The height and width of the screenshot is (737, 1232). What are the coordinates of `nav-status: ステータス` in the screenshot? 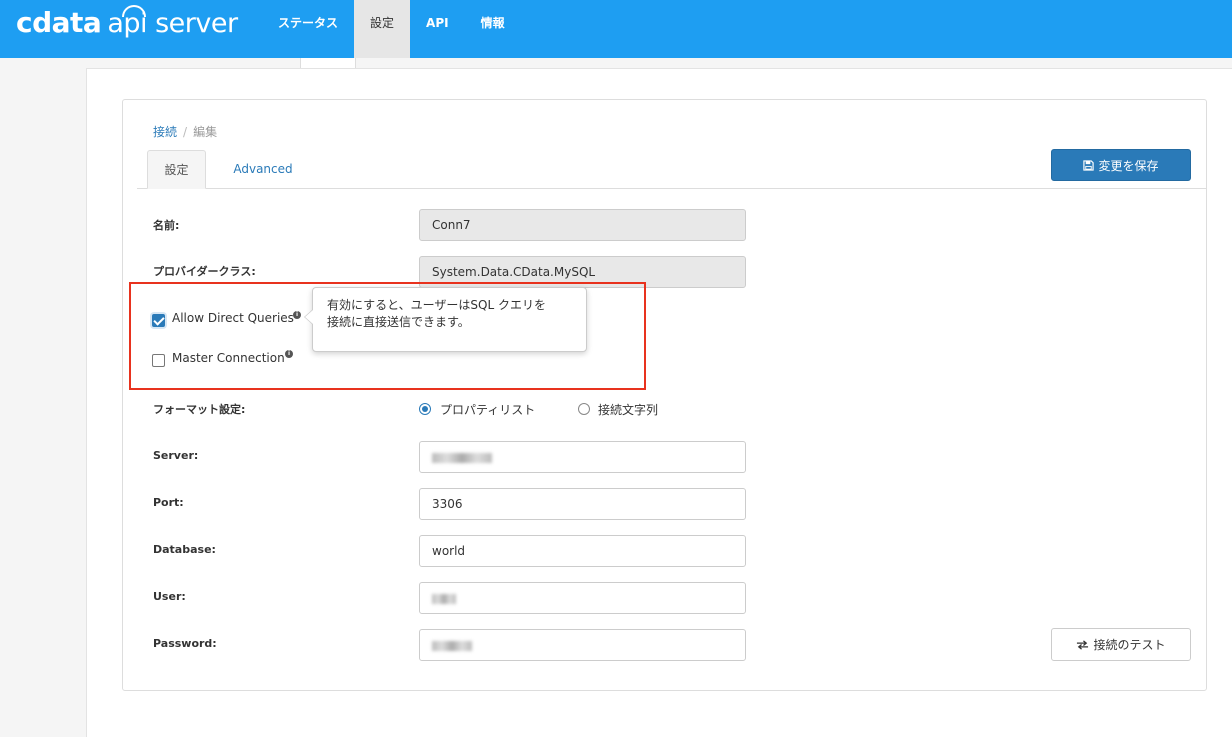 It's located at (308, 29).